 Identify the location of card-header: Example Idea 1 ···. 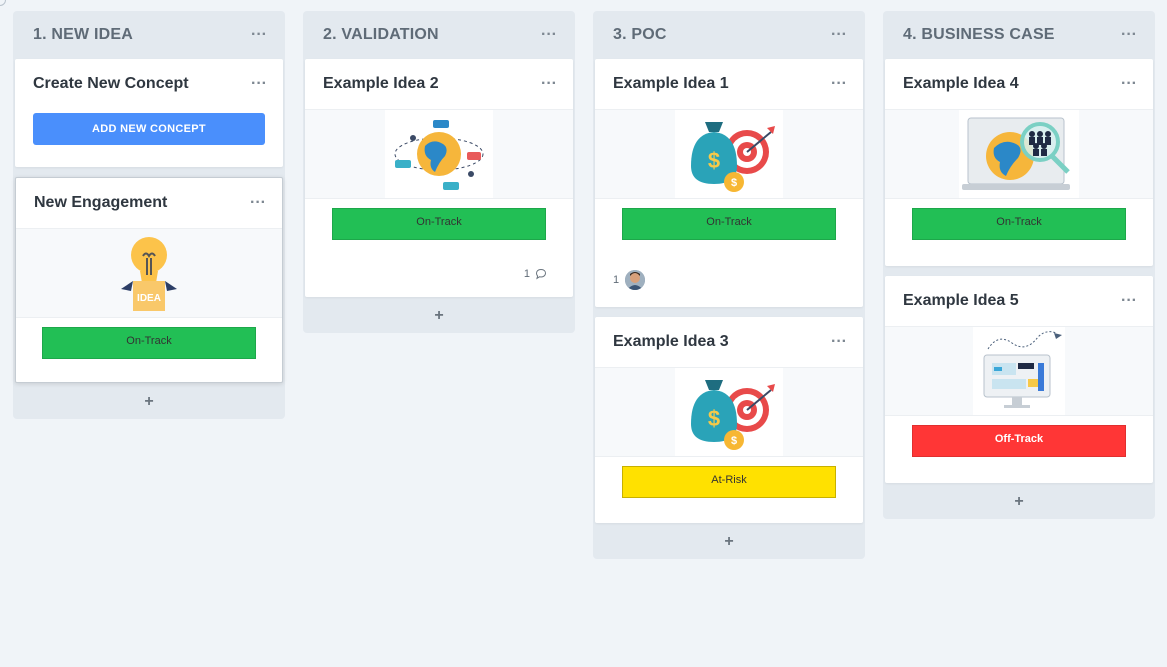
(729, 84).